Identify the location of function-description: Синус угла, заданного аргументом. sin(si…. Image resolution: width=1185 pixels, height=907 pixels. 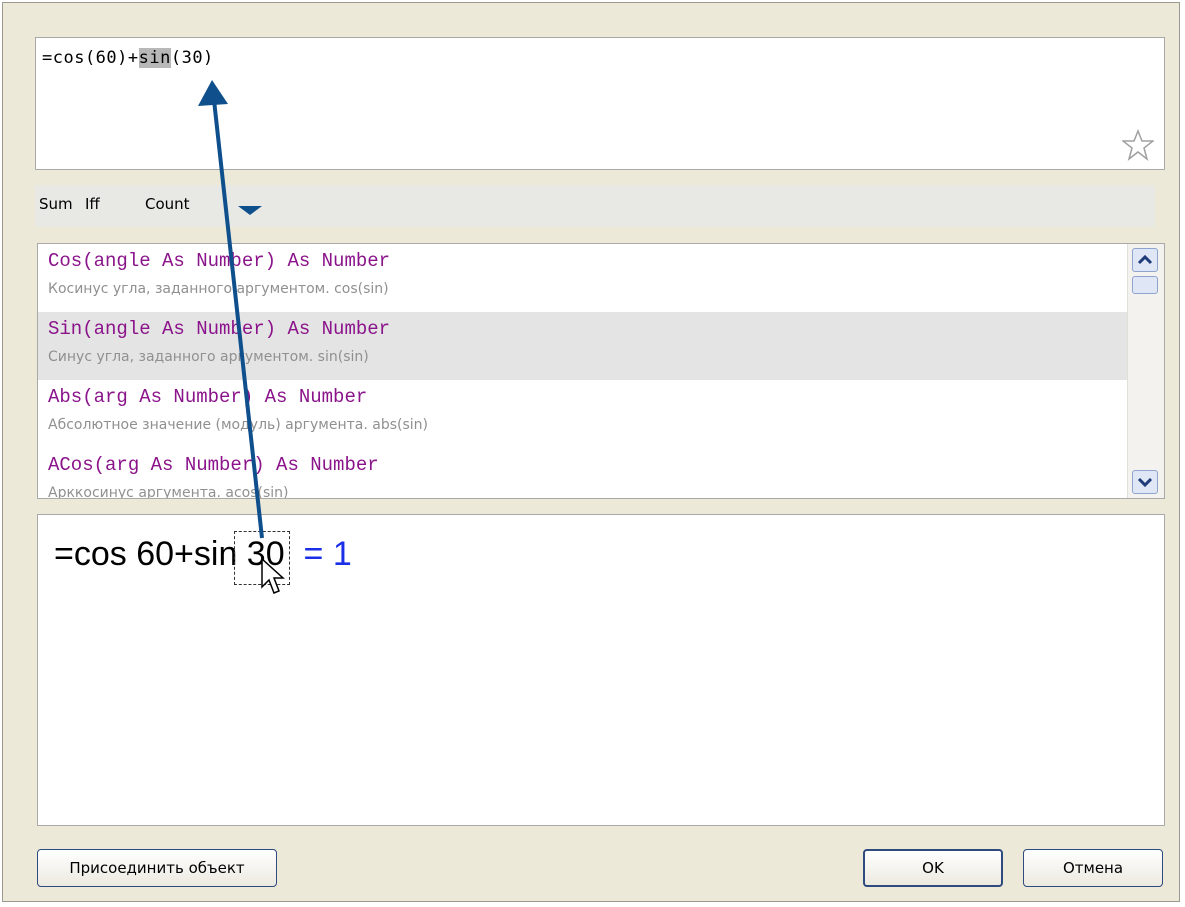
(208, 357).